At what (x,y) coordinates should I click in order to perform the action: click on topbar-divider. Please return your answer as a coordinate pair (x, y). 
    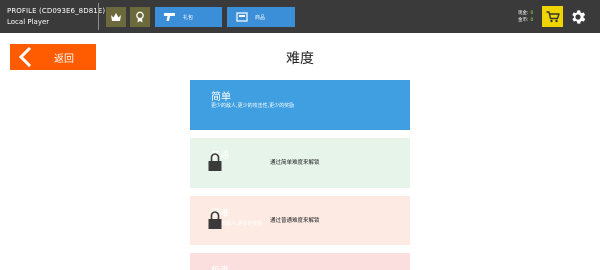
    Looking at the image, I should click on (98, 16).